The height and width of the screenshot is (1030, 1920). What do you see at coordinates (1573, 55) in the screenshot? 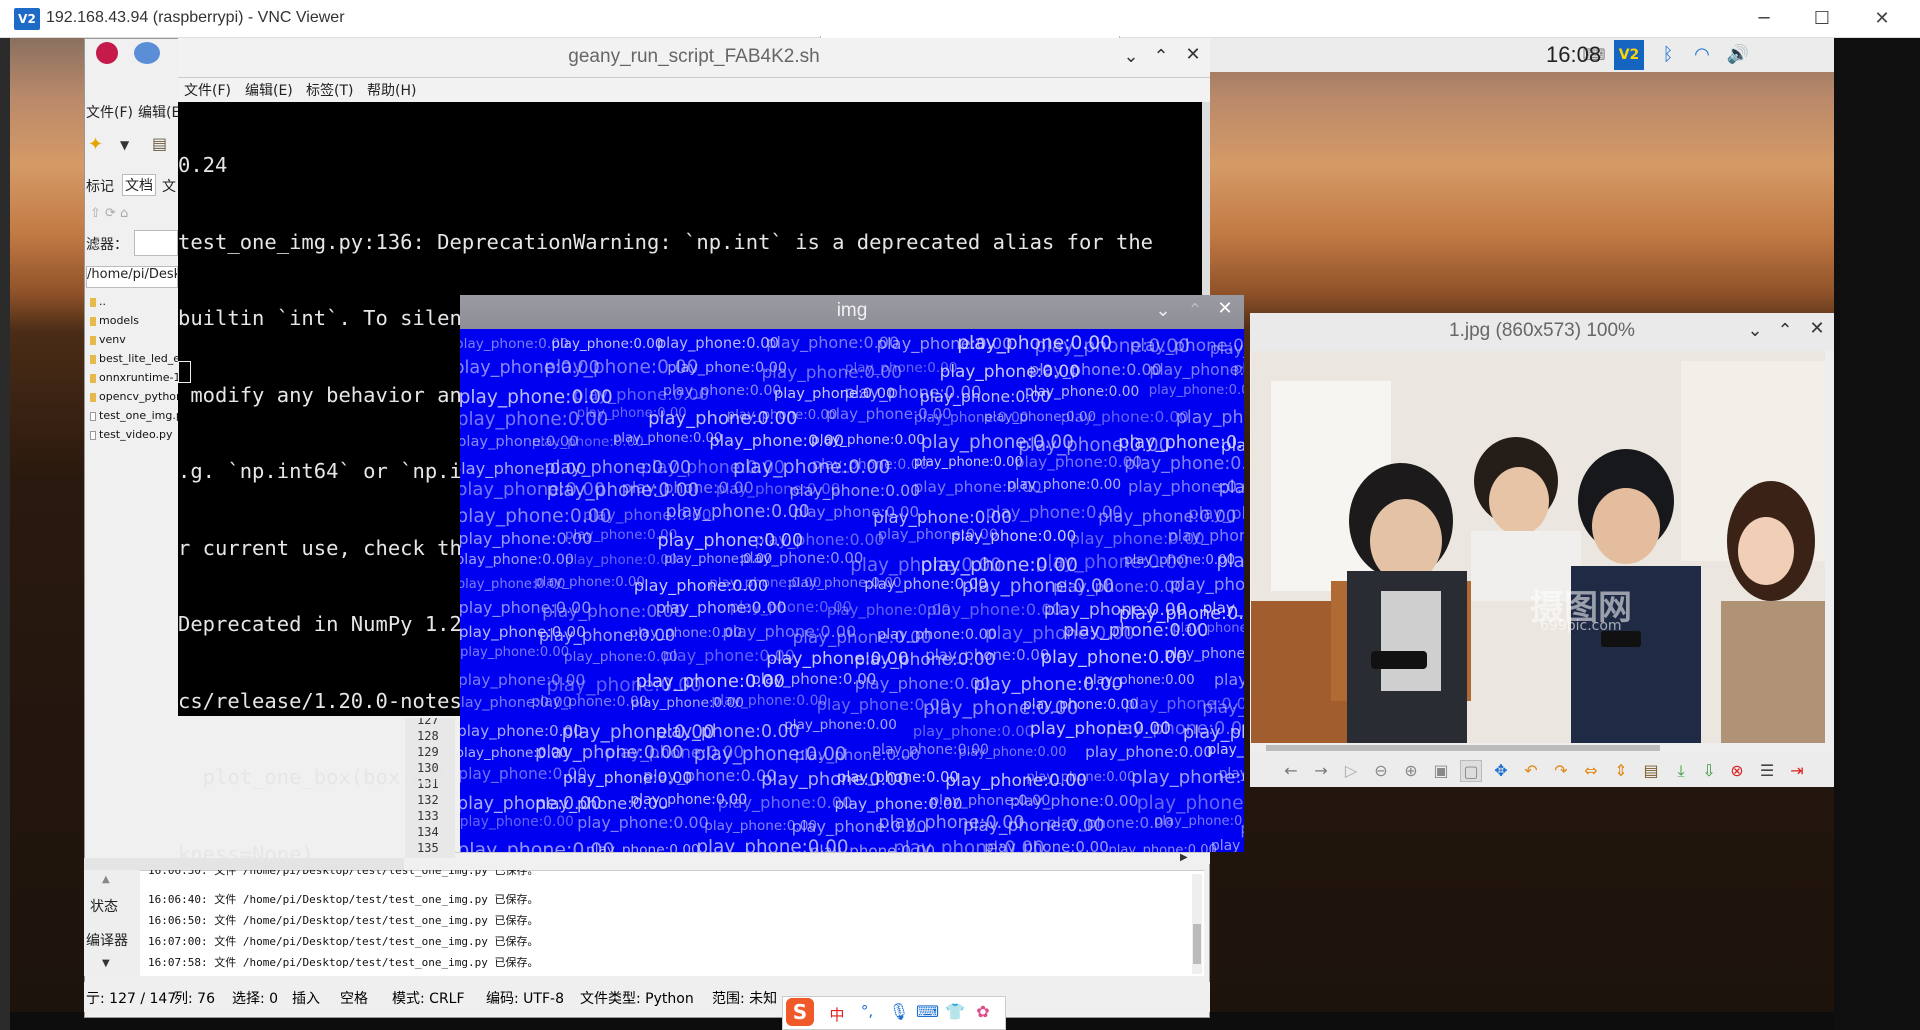
I see `clock: 16:08` at bounding box center [1573, 55].